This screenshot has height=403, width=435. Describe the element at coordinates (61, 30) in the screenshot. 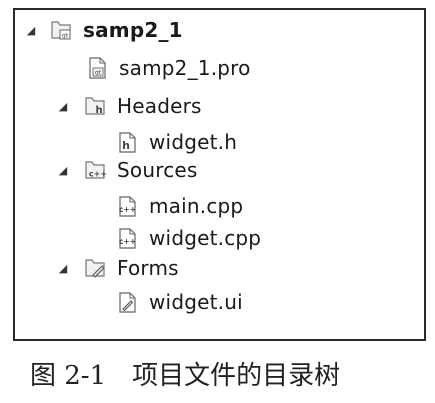

I see `qt-project-folder-icon: qt` at that location.